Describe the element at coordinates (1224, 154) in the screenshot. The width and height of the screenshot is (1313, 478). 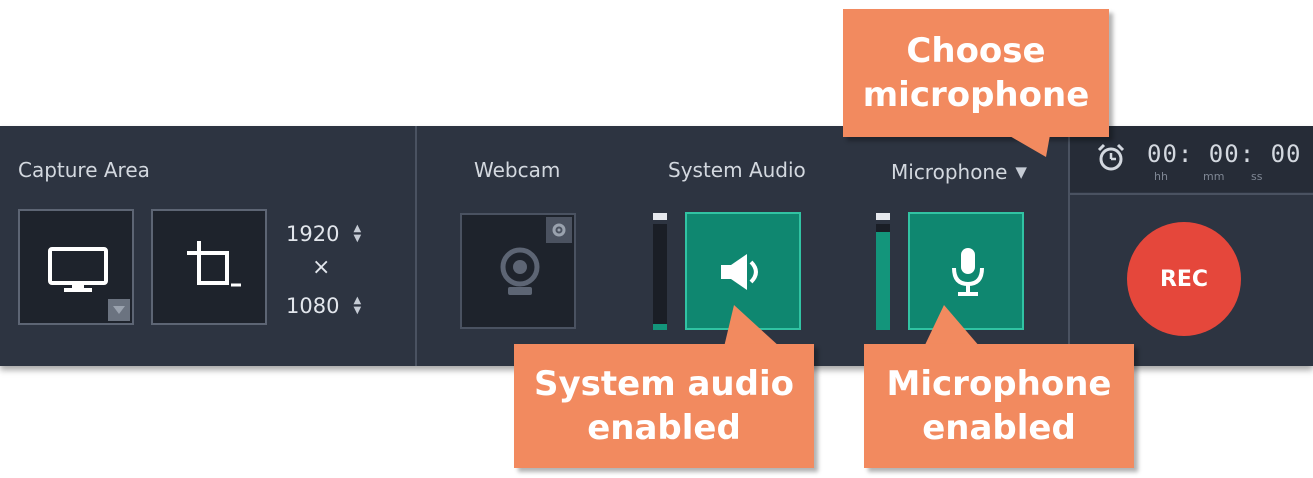
I see `timer-value: 00: 00: 00` at that location.